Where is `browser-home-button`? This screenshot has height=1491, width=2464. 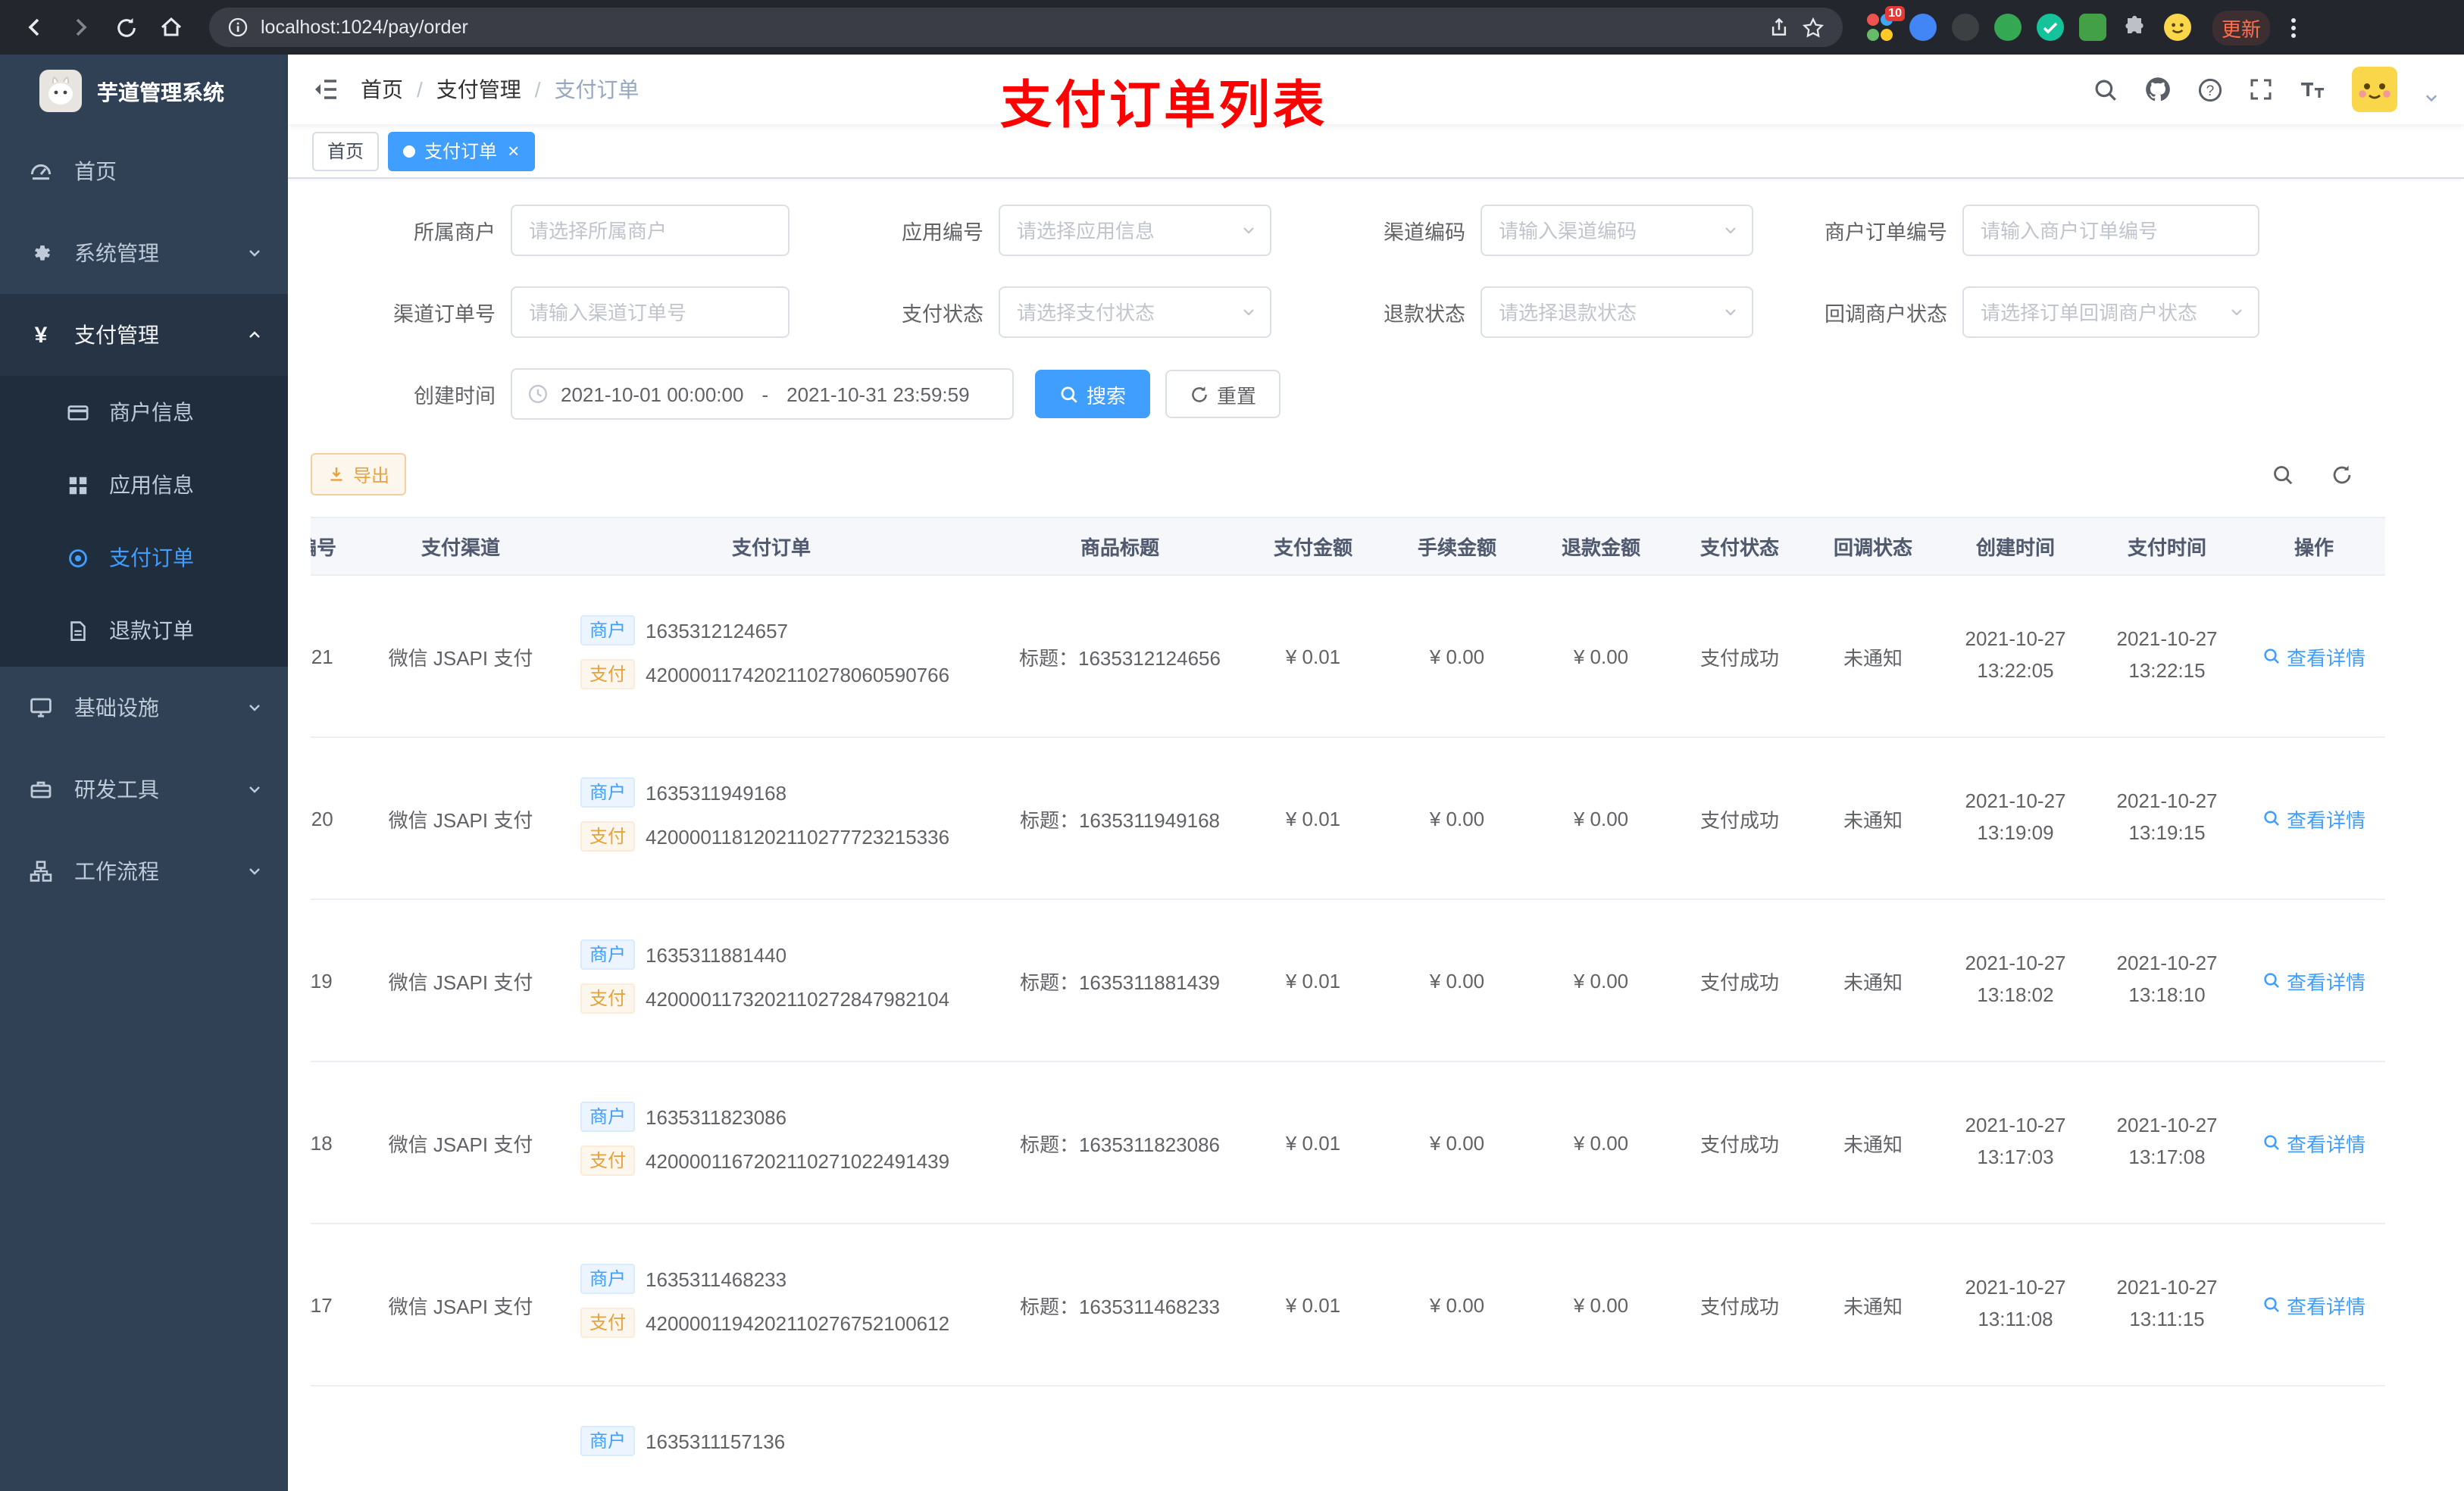 browser-home-button is located at coordinates (171, 27).